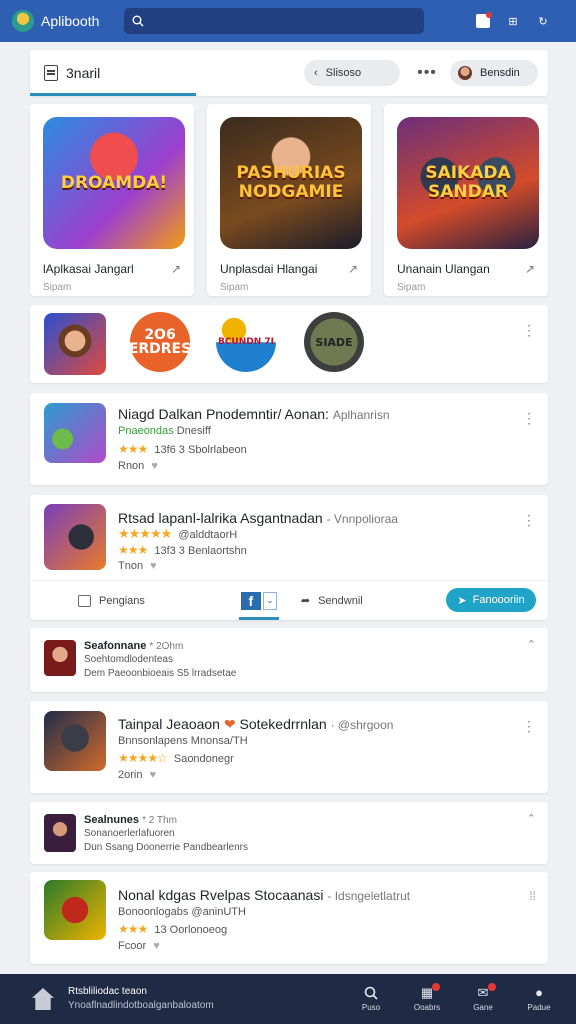  Describe the element at coordinates (23, 21) in the screenshot. I see `app-logo` at that location.